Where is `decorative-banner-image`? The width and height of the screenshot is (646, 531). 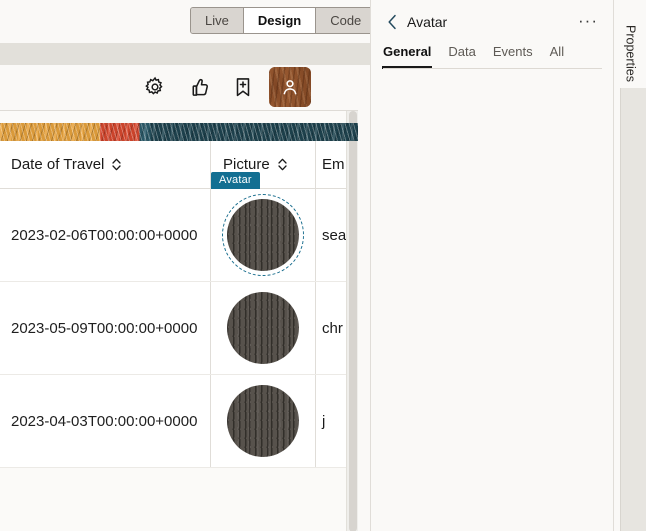 decorative-banner-image is located at coordinates (179, 132).